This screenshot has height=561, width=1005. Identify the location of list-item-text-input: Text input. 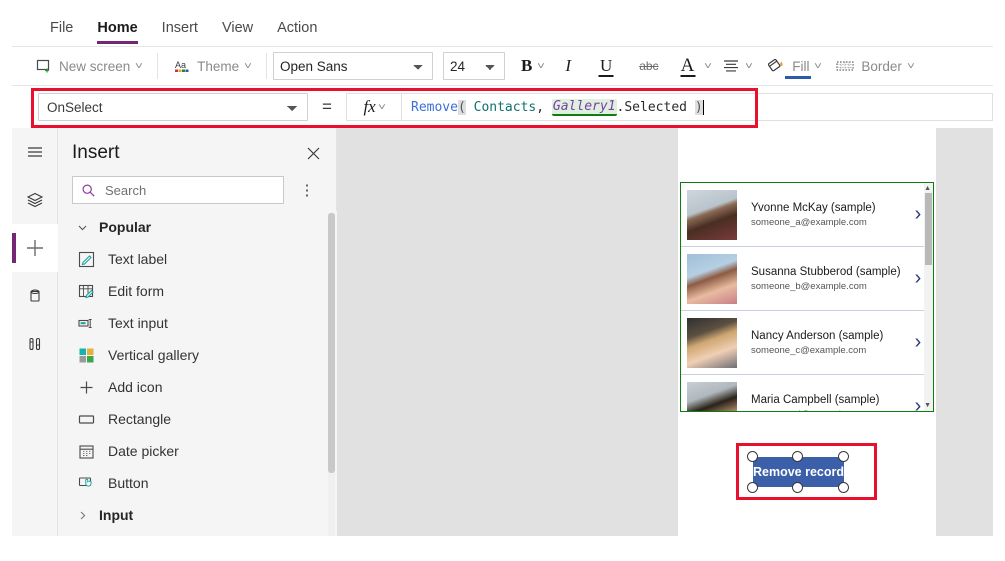
(197, 323).